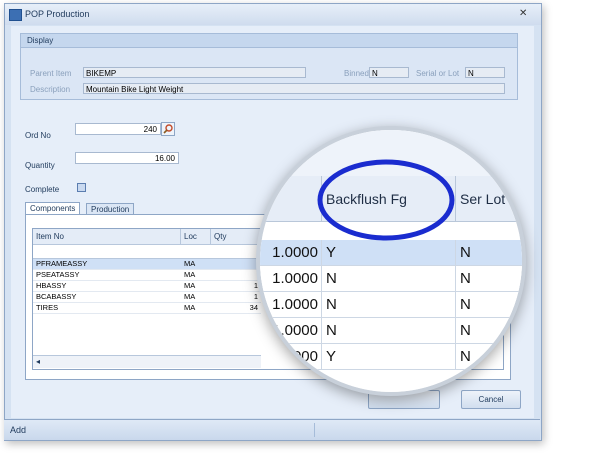 This screenshot has height=474, width=594. Describe the element at coordinates (168, 129) in the screenshot. I see `search-icon` at that location.